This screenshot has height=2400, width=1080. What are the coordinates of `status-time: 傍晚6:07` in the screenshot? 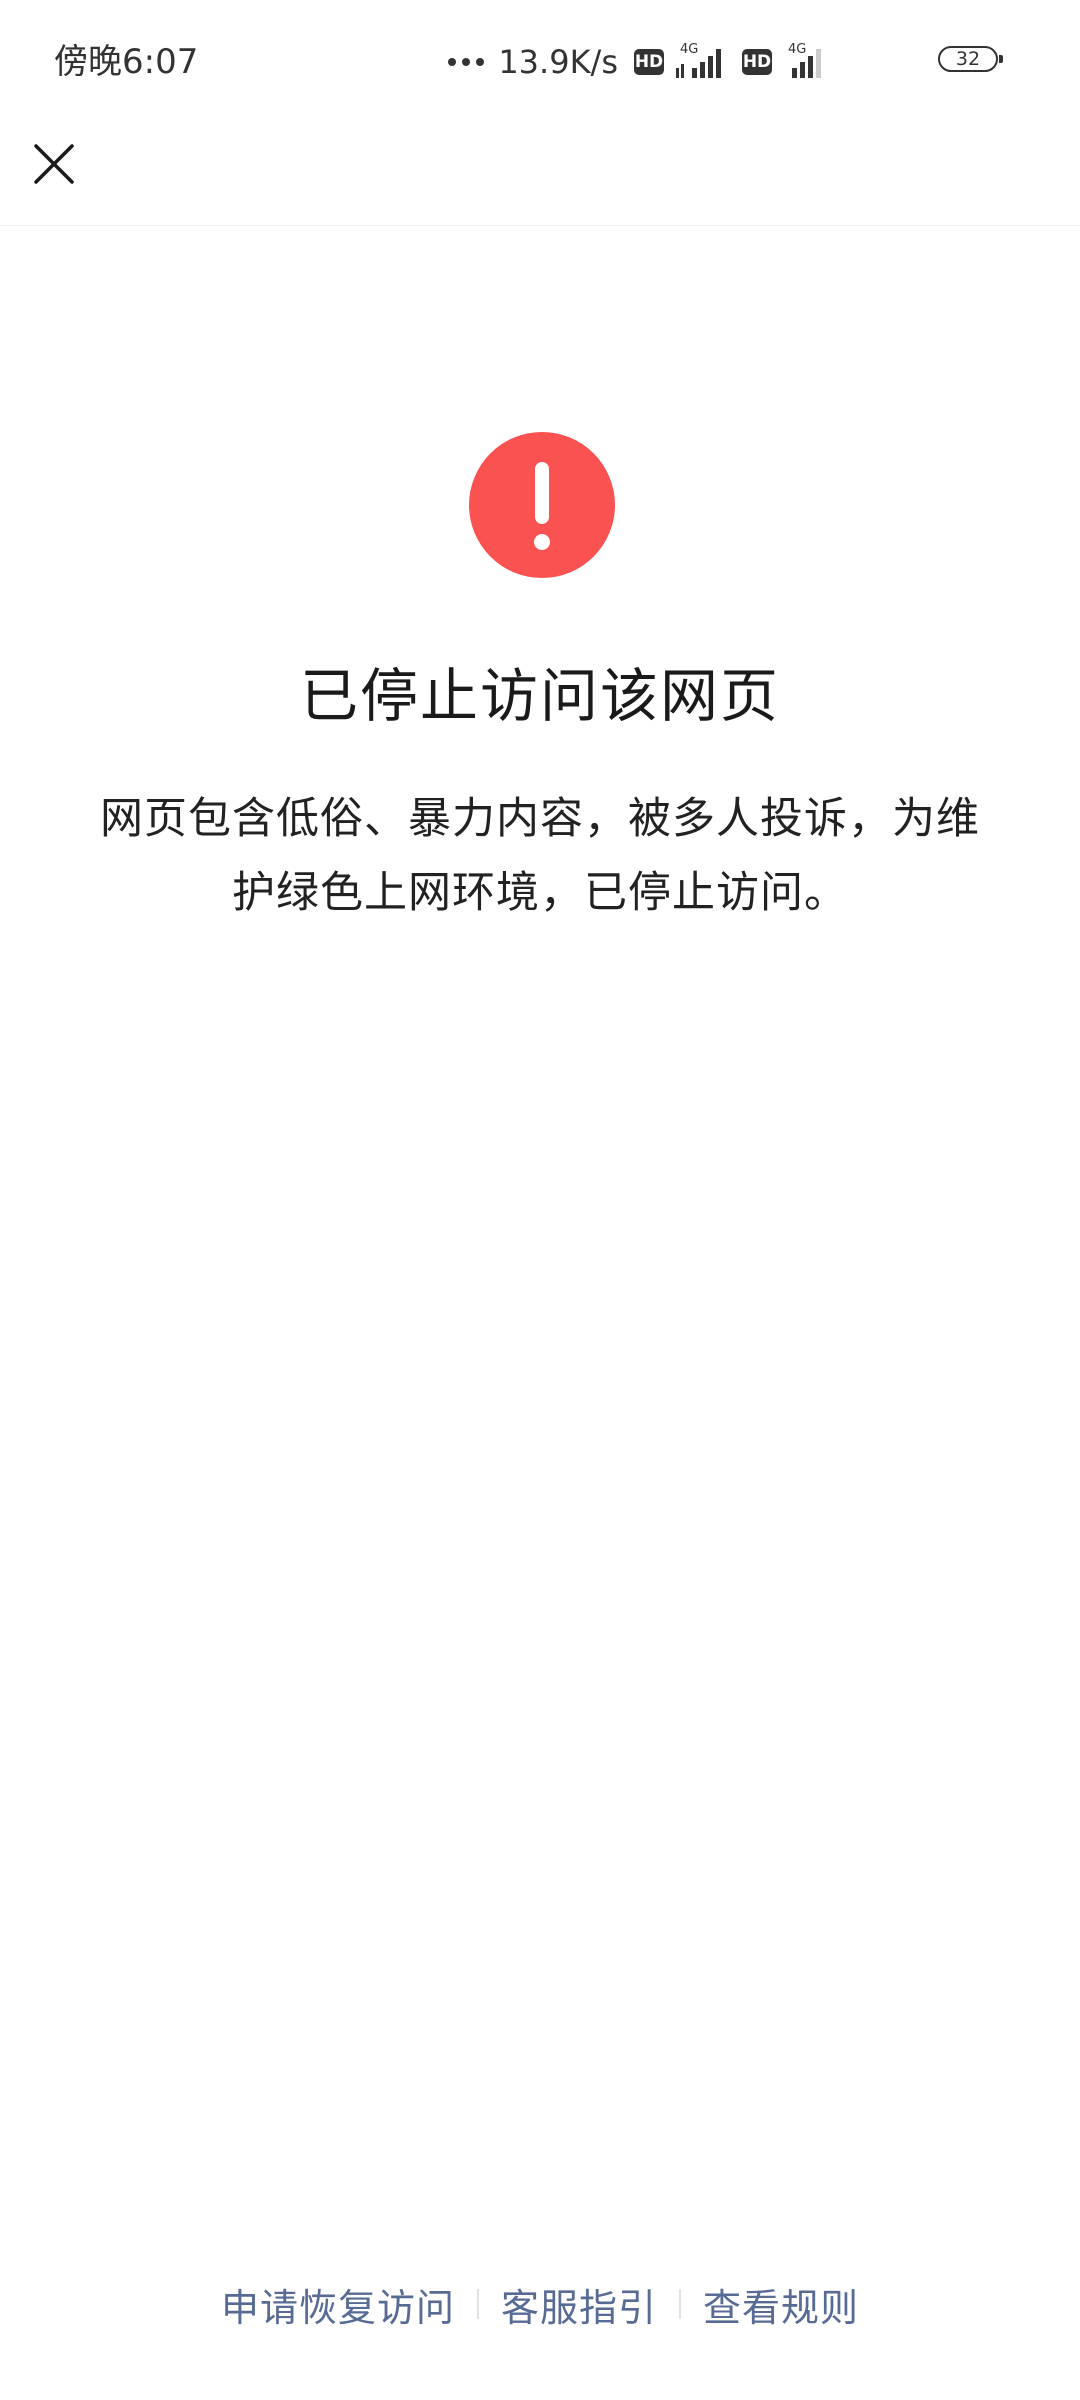 It's located at (126, 62).